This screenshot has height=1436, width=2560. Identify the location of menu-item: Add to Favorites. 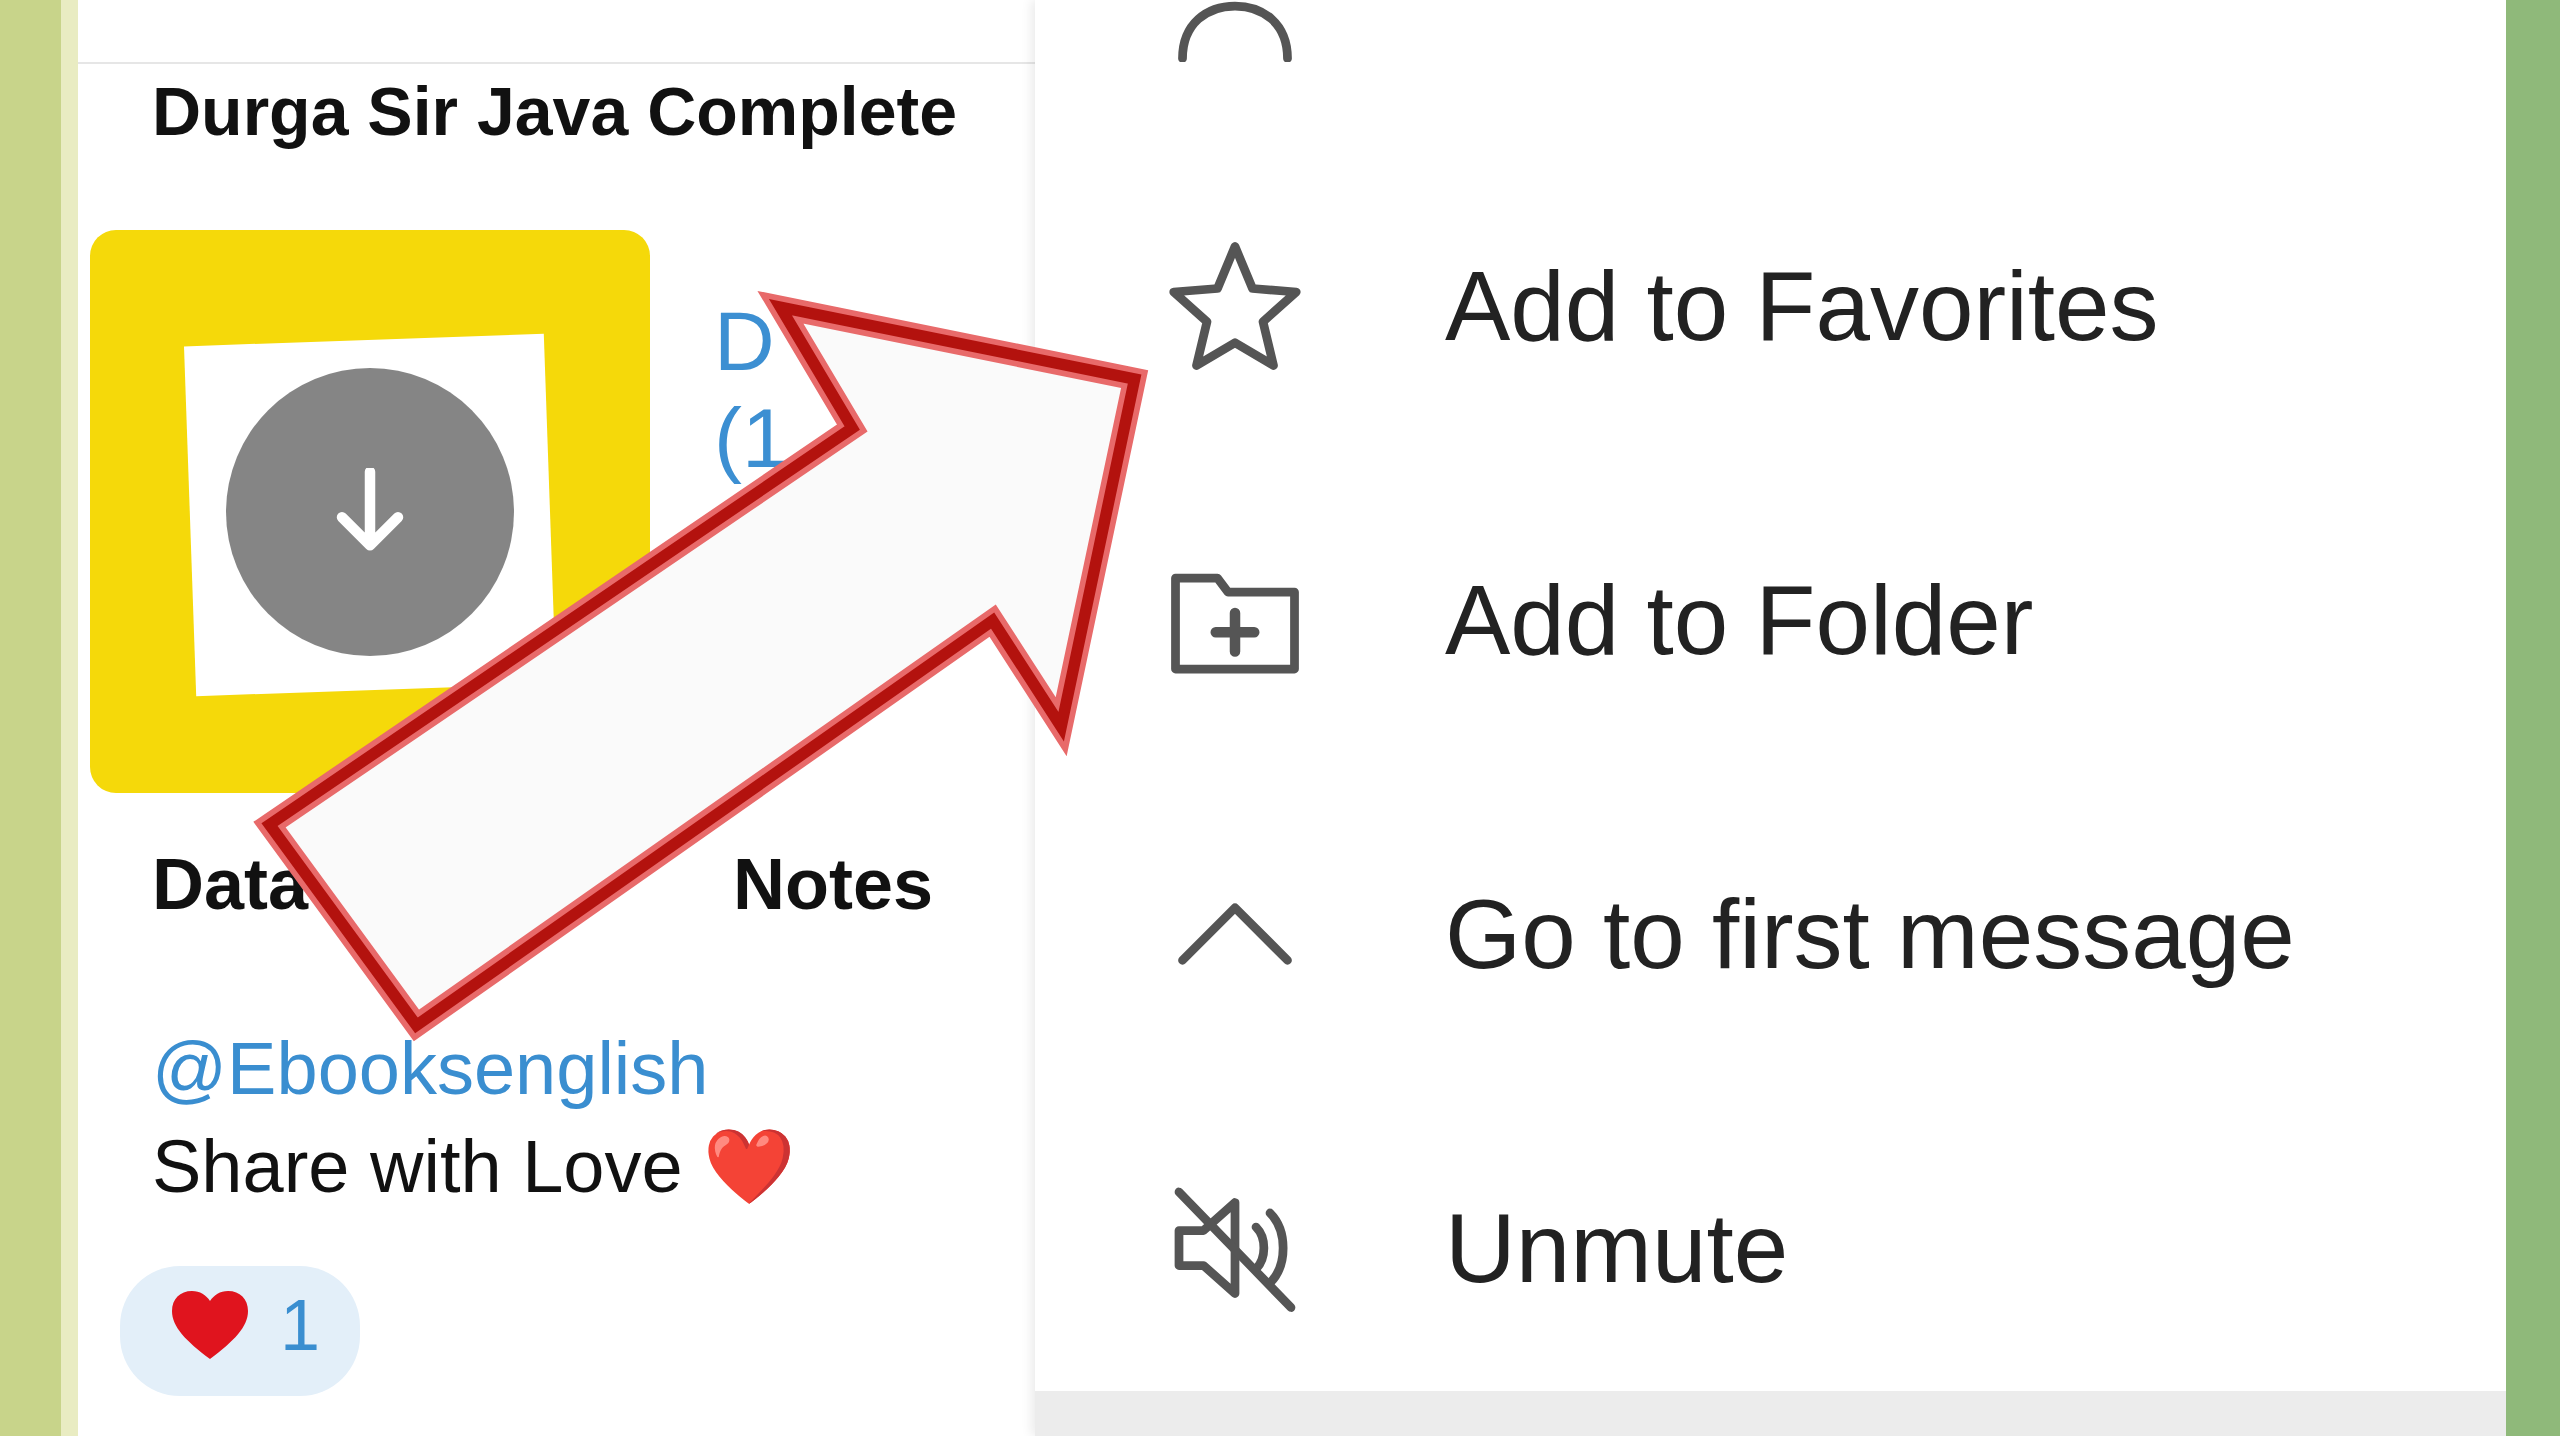
(1835, 306).